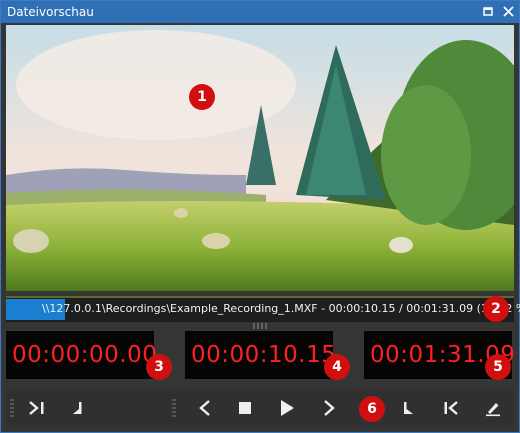 The width and height of the screenshot is (520, 433). What do you see at coordinates (451, 408) in the screenshot?
I see `go-to-end-icon` at bounding box center [451, 408].